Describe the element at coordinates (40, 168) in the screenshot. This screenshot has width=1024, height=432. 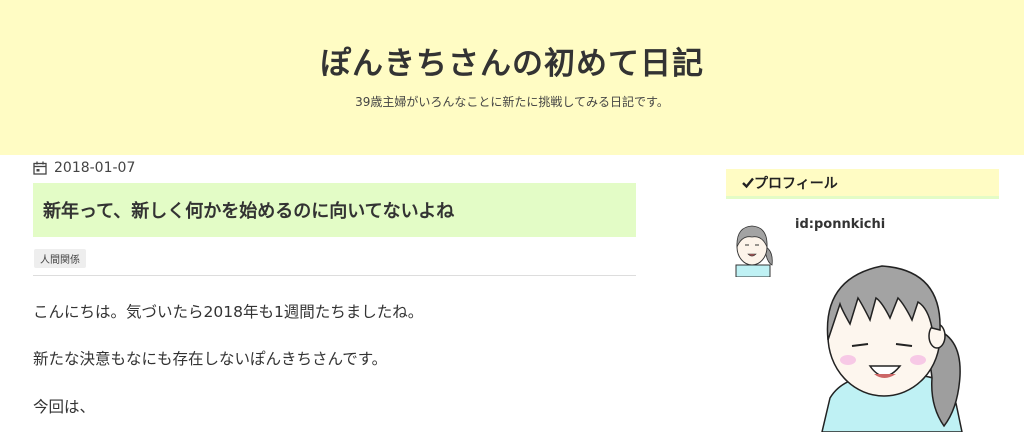
I see `calendar-icon` at that location.